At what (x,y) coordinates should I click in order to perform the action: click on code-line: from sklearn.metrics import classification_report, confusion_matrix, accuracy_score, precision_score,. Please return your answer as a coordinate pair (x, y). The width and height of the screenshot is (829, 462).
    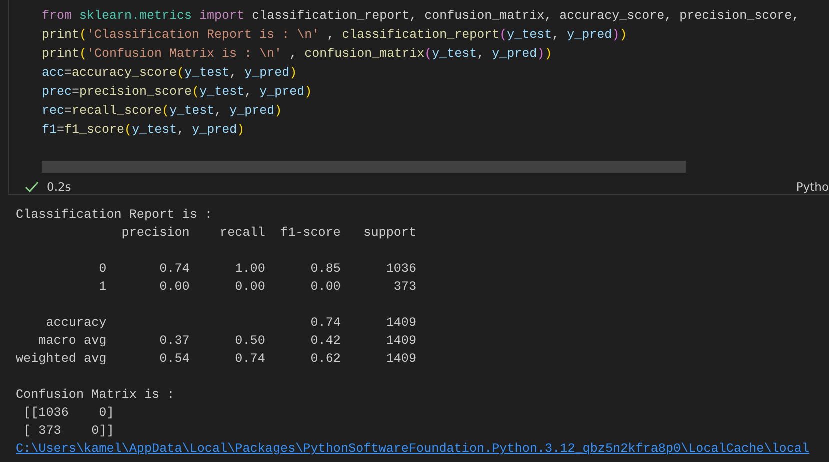
    Looking at the image, I should click on (421, 16).